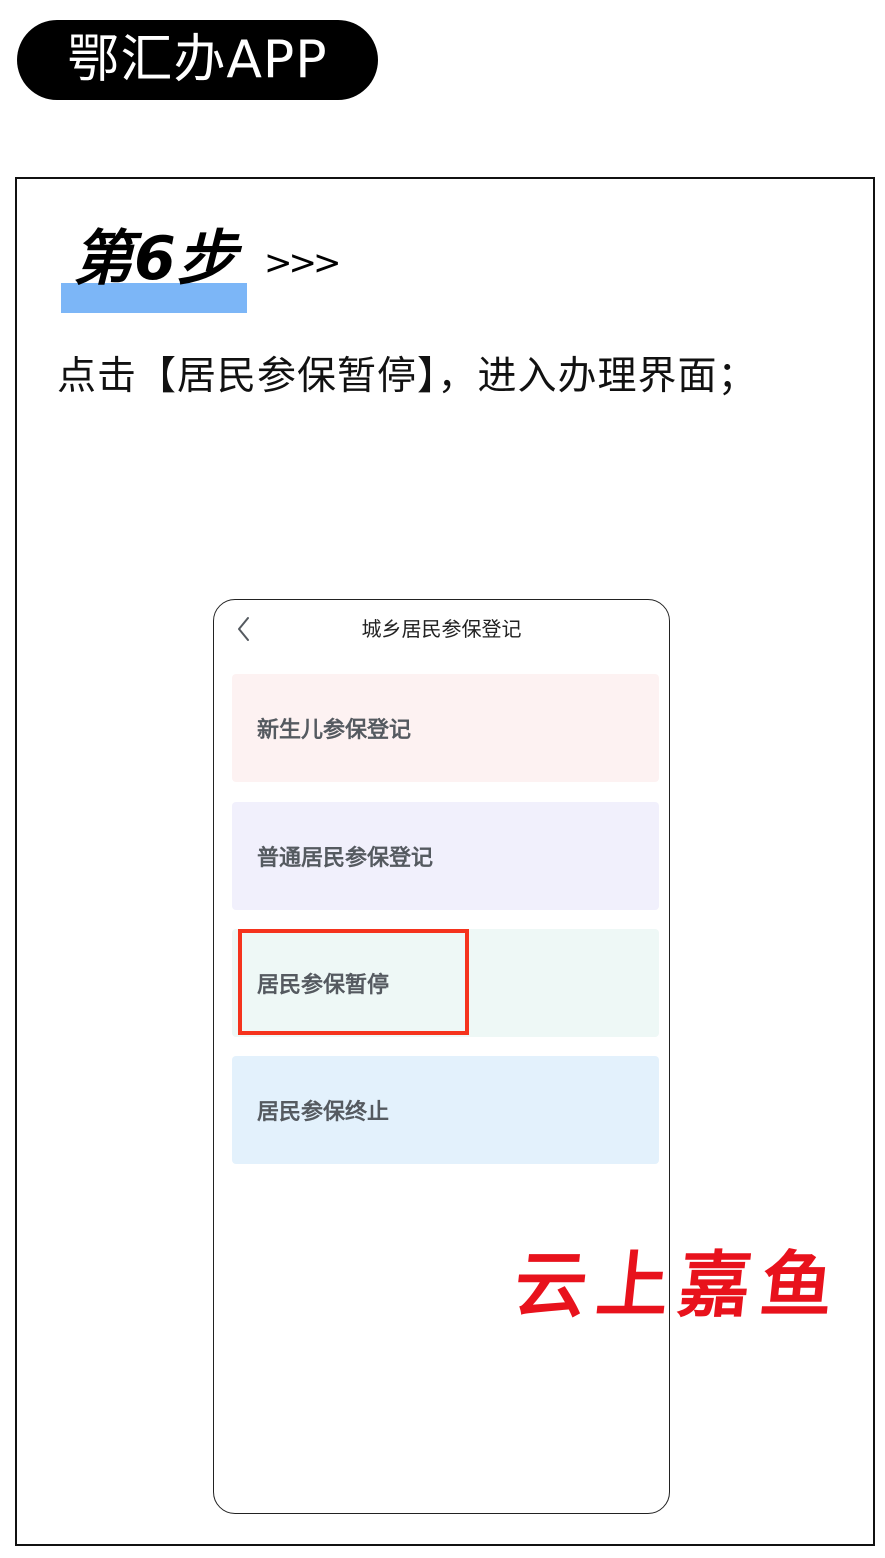 This screenshot has height=1558, width=885. I want to click on phone-page-title: 城乡居民参保登记, so click(441, 629).